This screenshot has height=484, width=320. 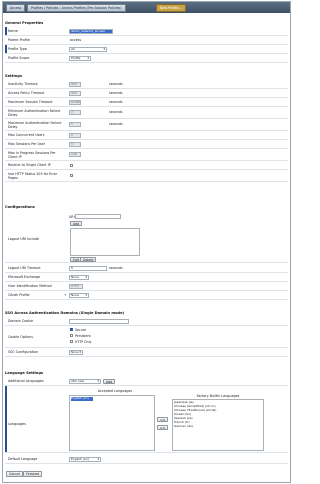 What do you see at coordinates (76, 223) in the screenshot?
I see `uri-add-button: Add` at bounding box center [76, 223].